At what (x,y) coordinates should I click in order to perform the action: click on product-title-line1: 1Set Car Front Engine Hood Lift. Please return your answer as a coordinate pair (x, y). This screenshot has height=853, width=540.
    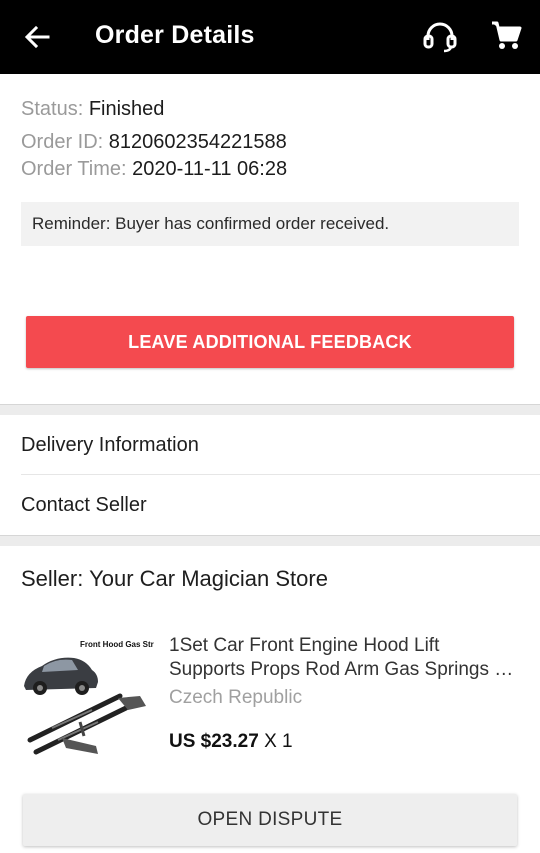
    Looking at the image, I should click on (304, 645).